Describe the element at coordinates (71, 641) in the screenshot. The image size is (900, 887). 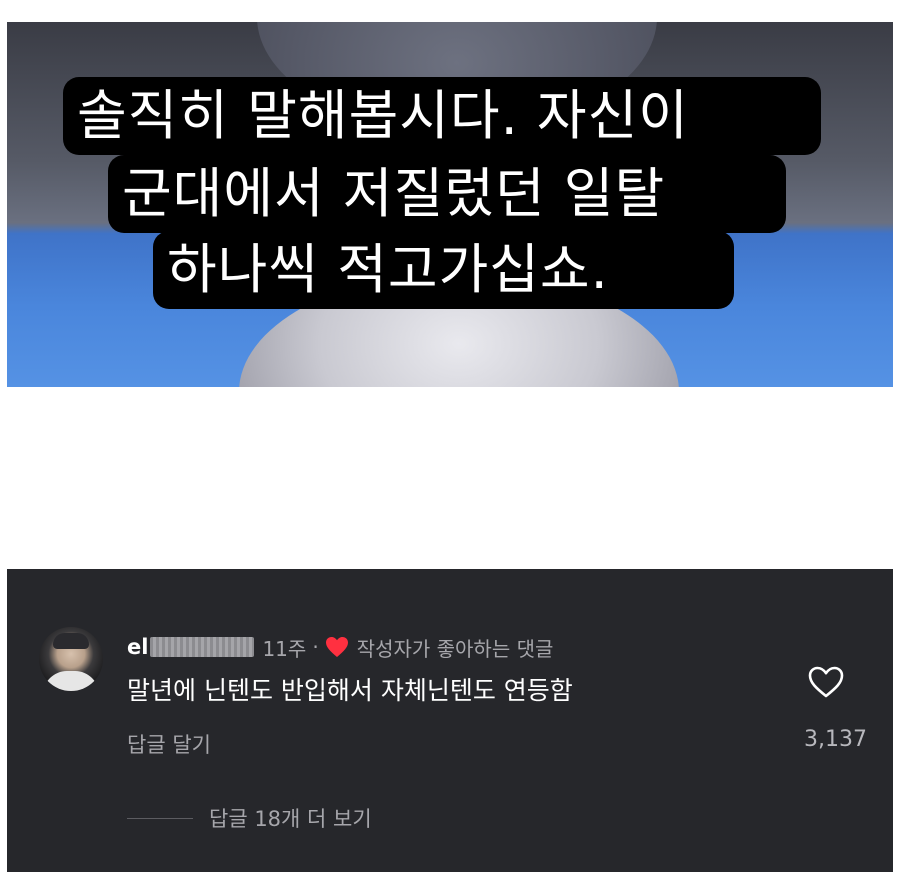
I see `avatar-cap` at that location.